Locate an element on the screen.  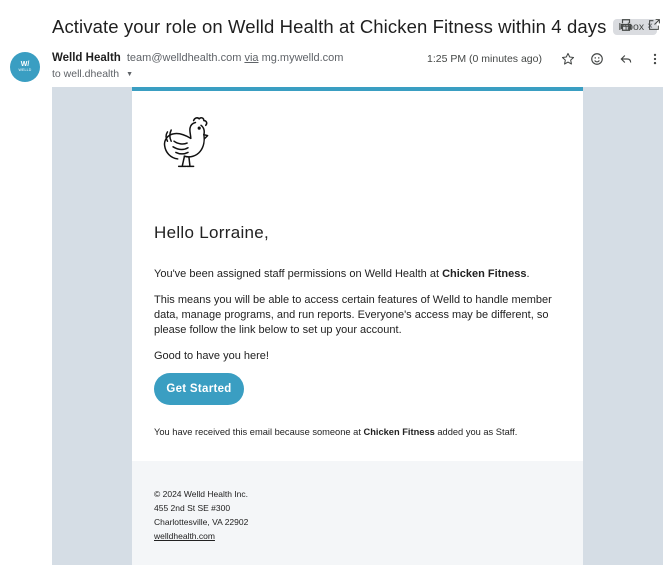
footer-copyright: © 2024 Welld Health Inc. is located at coordinates (201, 494).